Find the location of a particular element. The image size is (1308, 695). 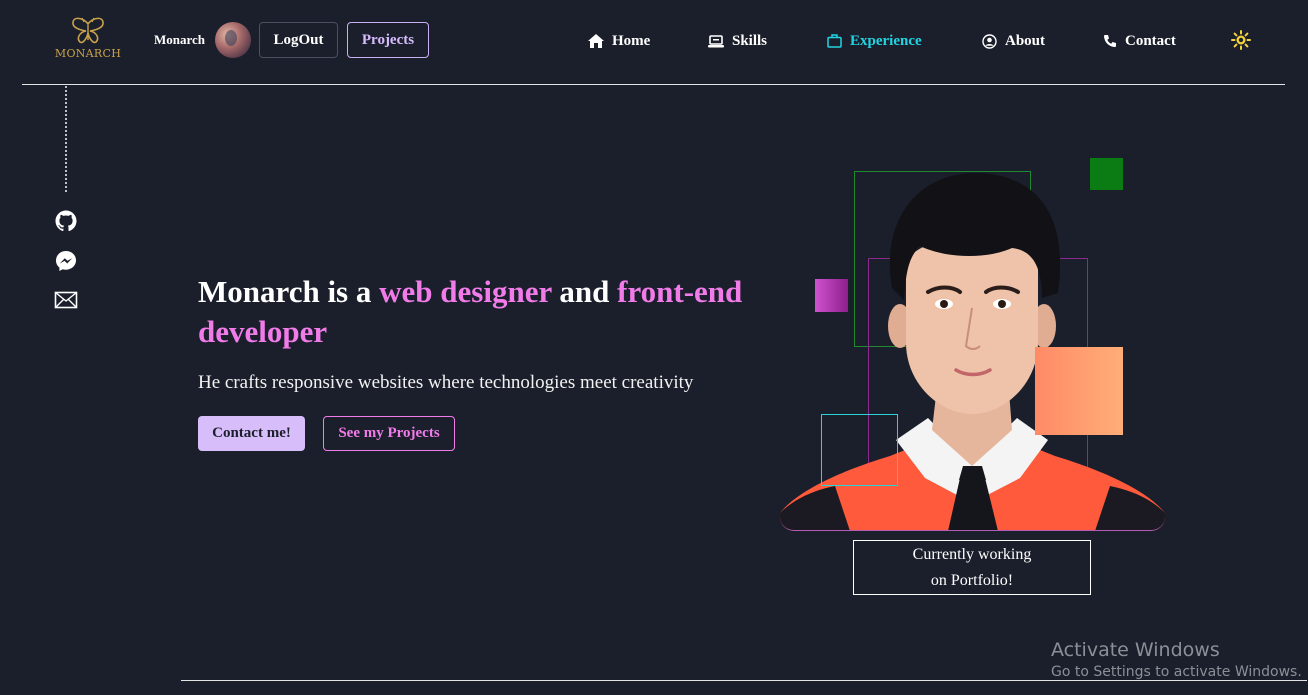

avatar is located at coordinates (233, 40).